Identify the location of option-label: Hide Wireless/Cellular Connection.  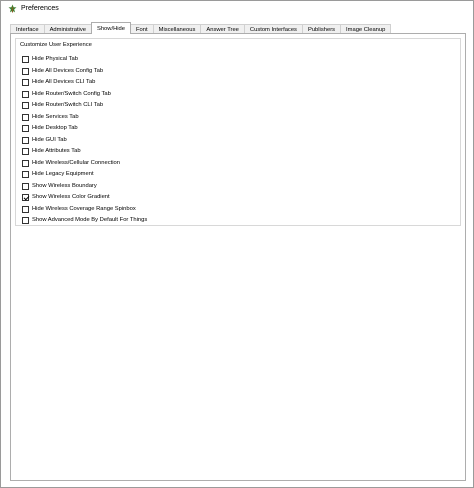
(76, 162).